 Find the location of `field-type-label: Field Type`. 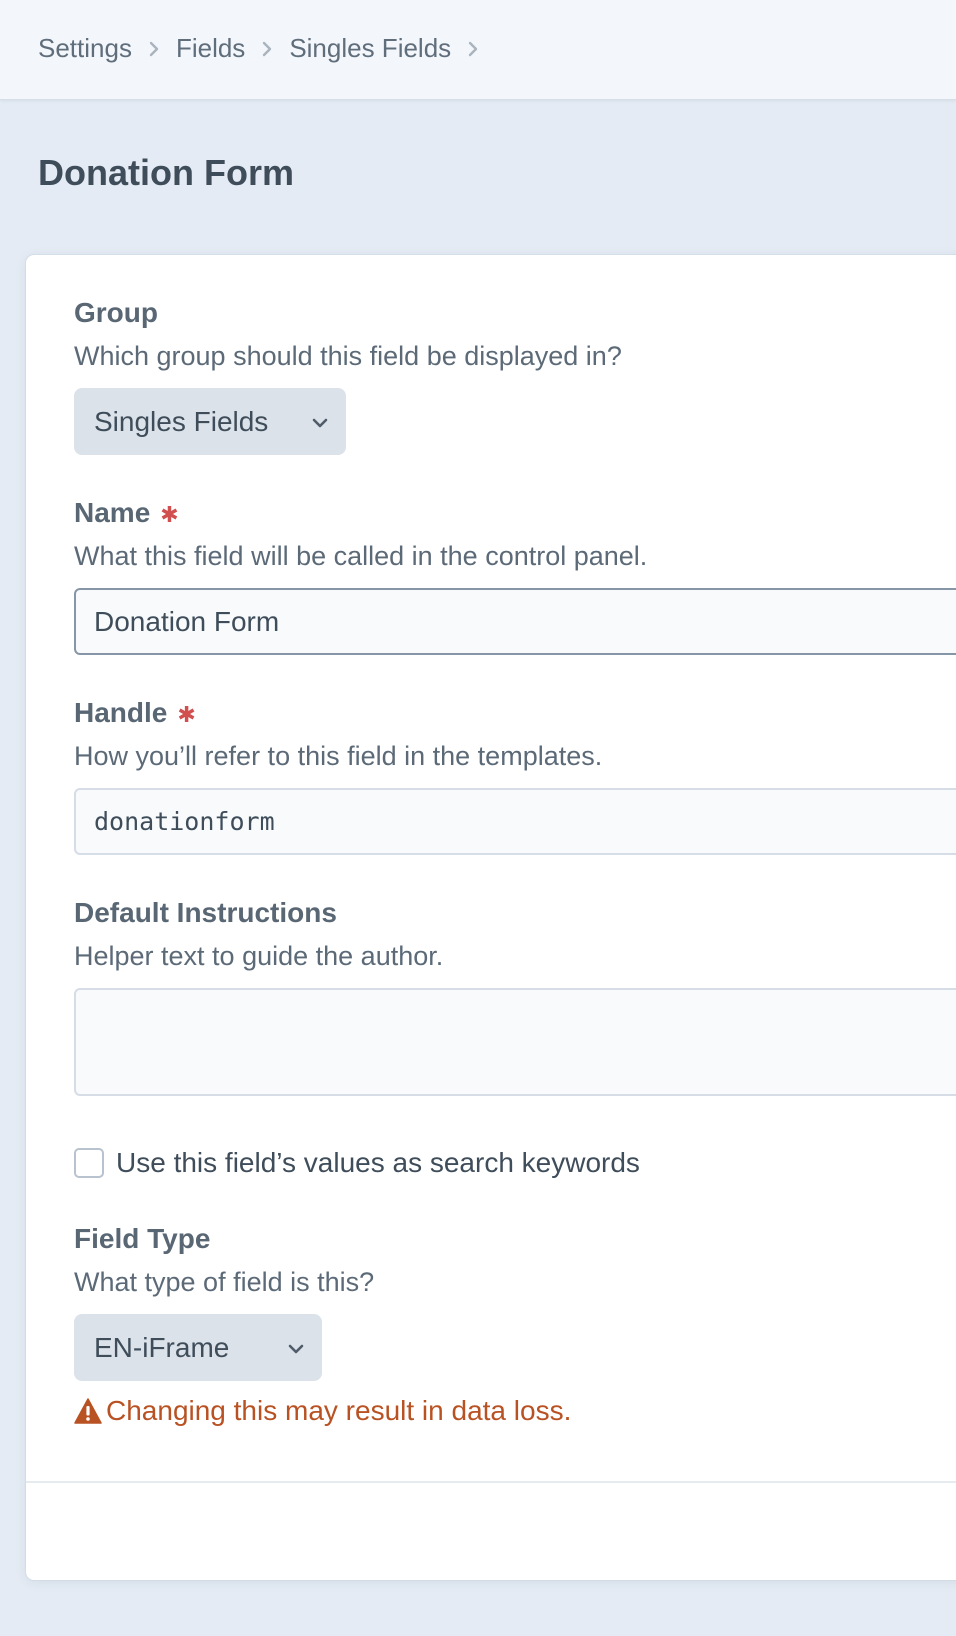

field-type-label: Field Type is located at coordinates (142, 1239).